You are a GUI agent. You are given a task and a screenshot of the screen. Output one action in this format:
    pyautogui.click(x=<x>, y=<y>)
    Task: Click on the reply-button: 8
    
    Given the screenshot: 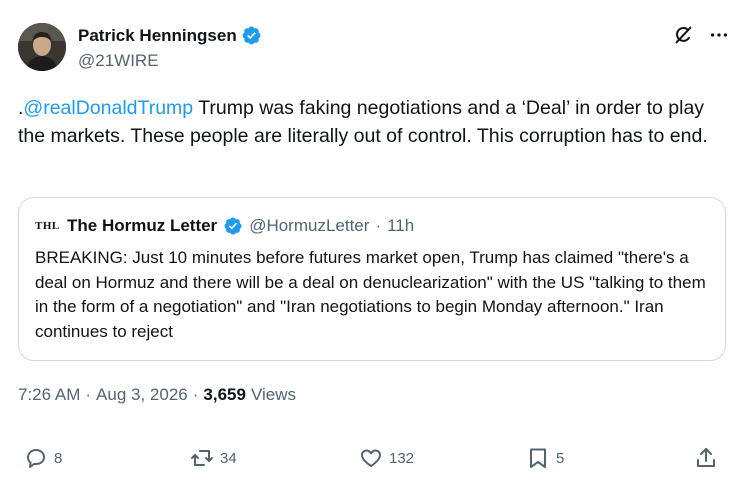 What is the action you would take?
    pyautogui.click(x=43, y=458)
    